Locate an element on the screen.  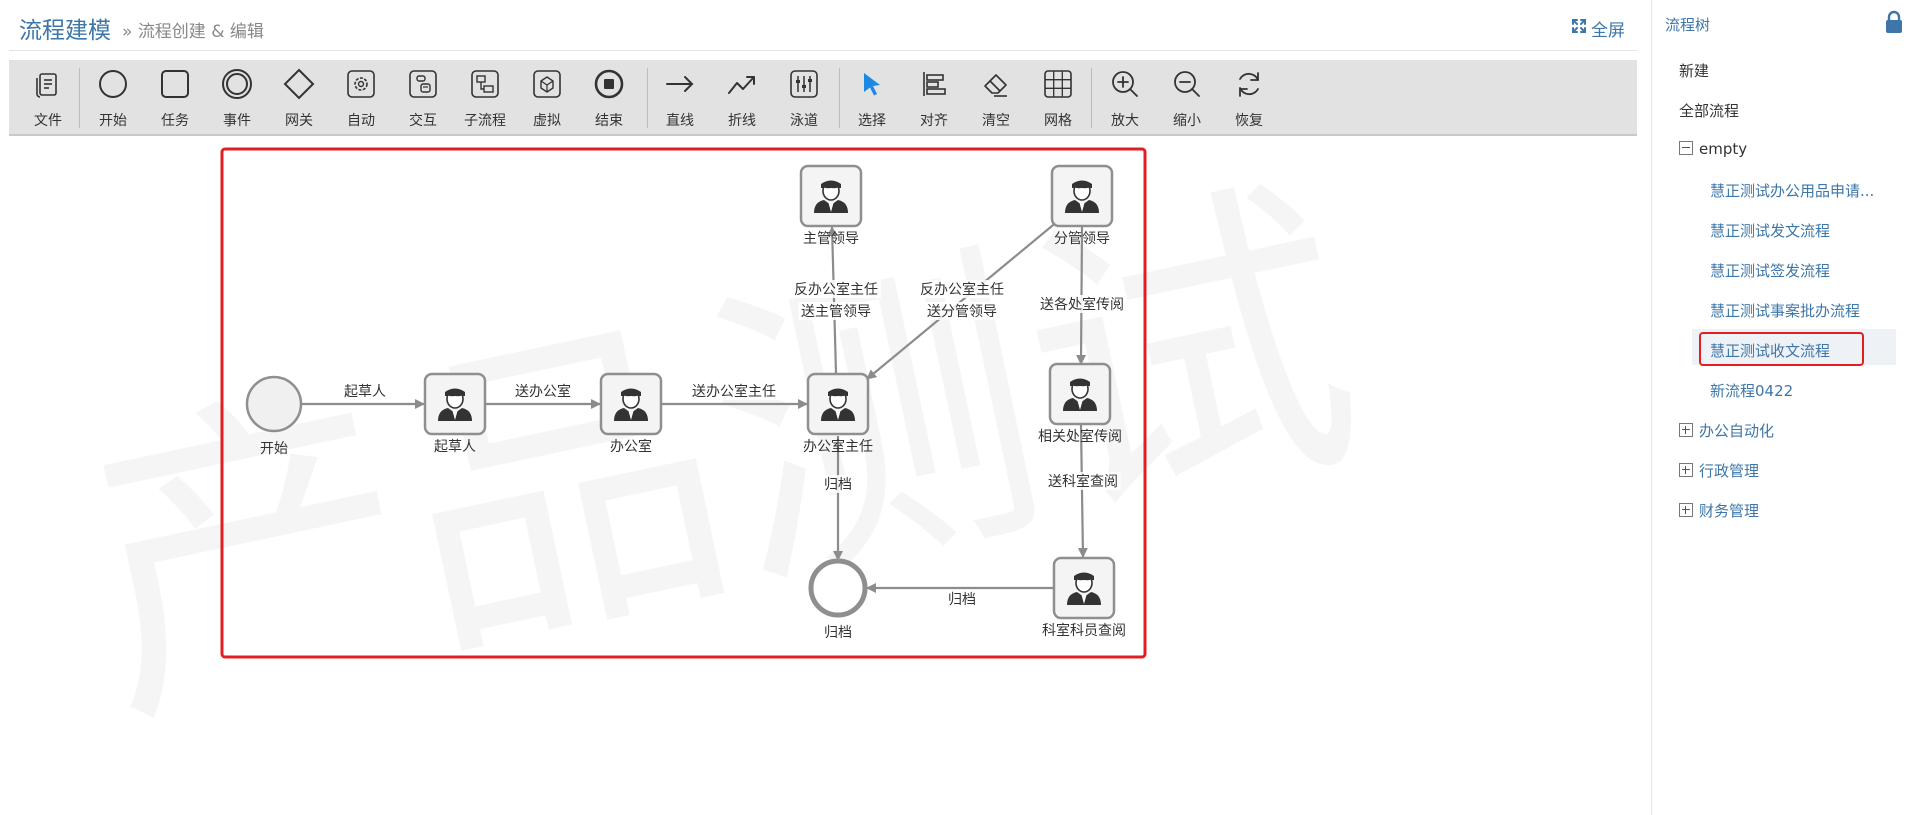
edge-office-to-office-director: 送办公室主任 is located at coordinates (735, 395).